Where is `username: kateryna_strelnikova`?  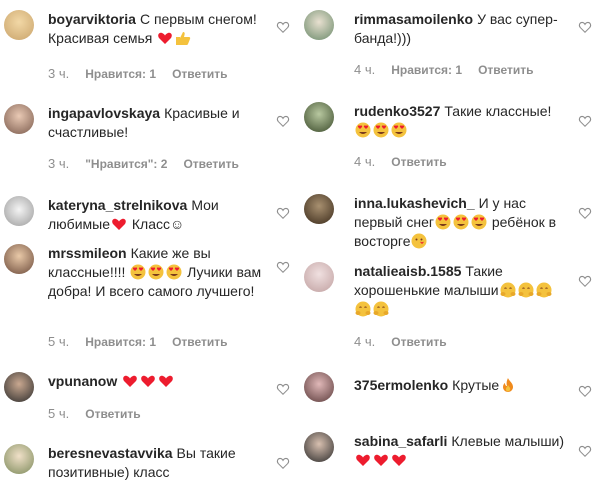
username: kateryna_strelnikova is located at coordinates (117, 205).